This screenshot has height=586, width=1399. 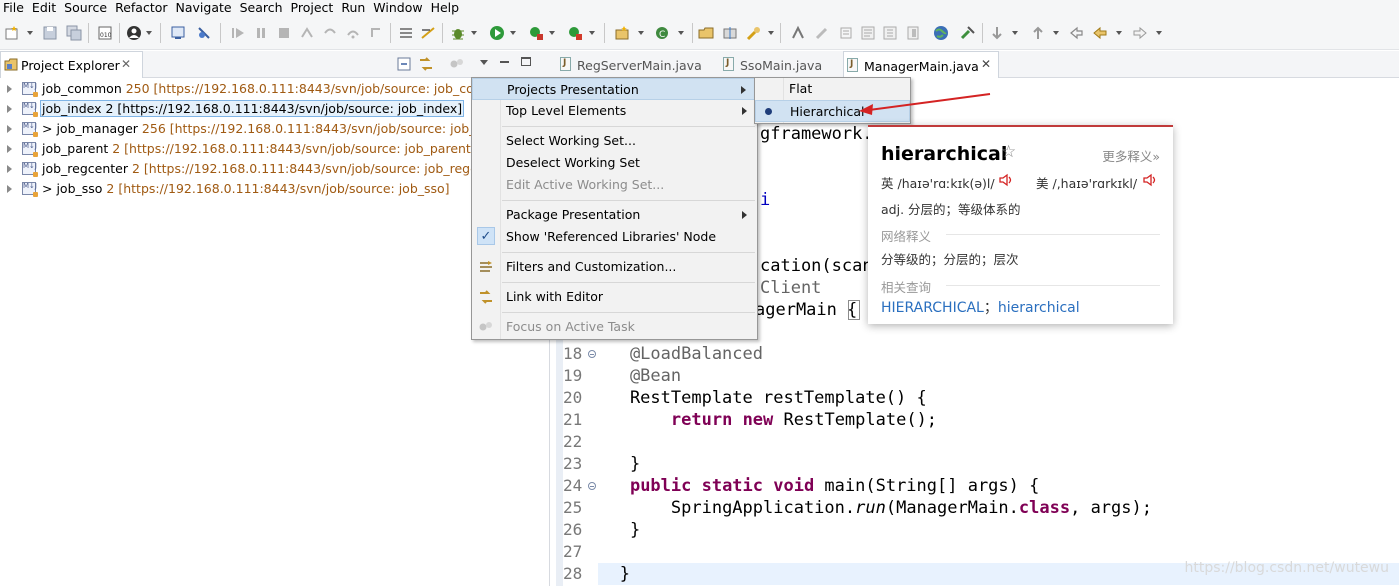 I want to click on save-icon, so click(x=50, y=33).